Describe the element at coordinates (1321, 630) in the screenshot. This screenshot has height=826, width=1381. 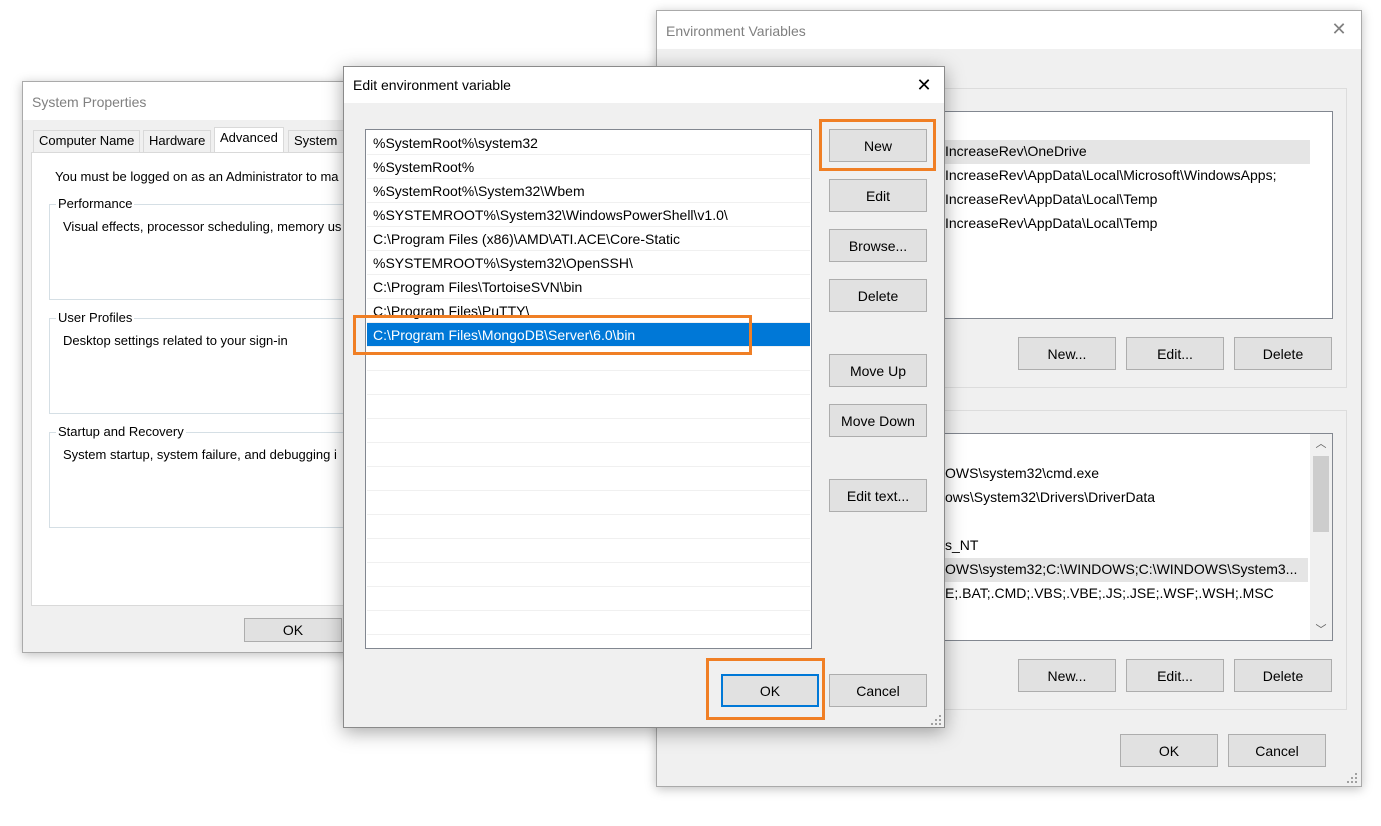
I see `scroll-down-icon: ﹀` at that location.